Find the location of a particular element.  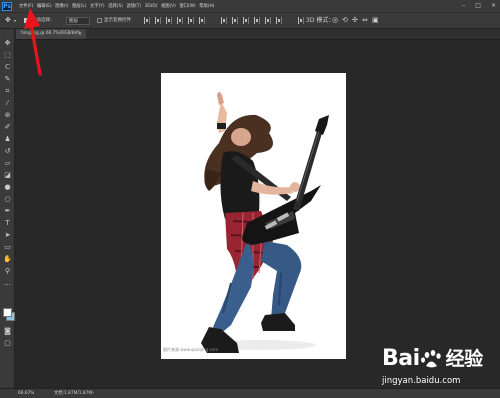

document-tab: timg.jpg @ 66.7%(RGB/8#) × is located at coordinates (51, 34).